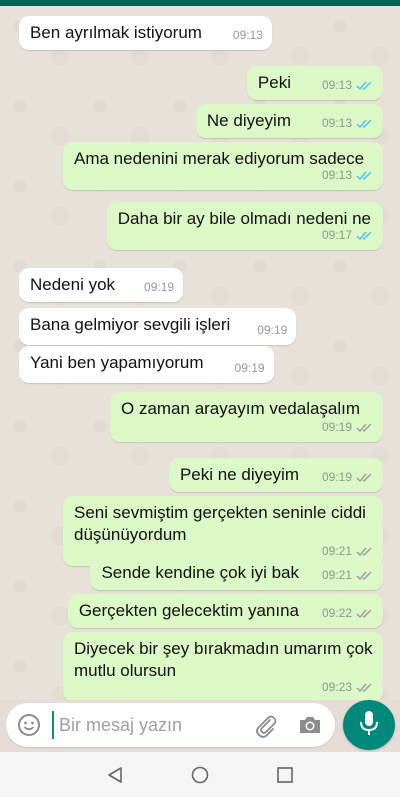 Image resolution: width=400 pixels, height=797 pixels. I want to click on message-text: Ama nedenini merak ediyorum sadece, so click(219, 158).